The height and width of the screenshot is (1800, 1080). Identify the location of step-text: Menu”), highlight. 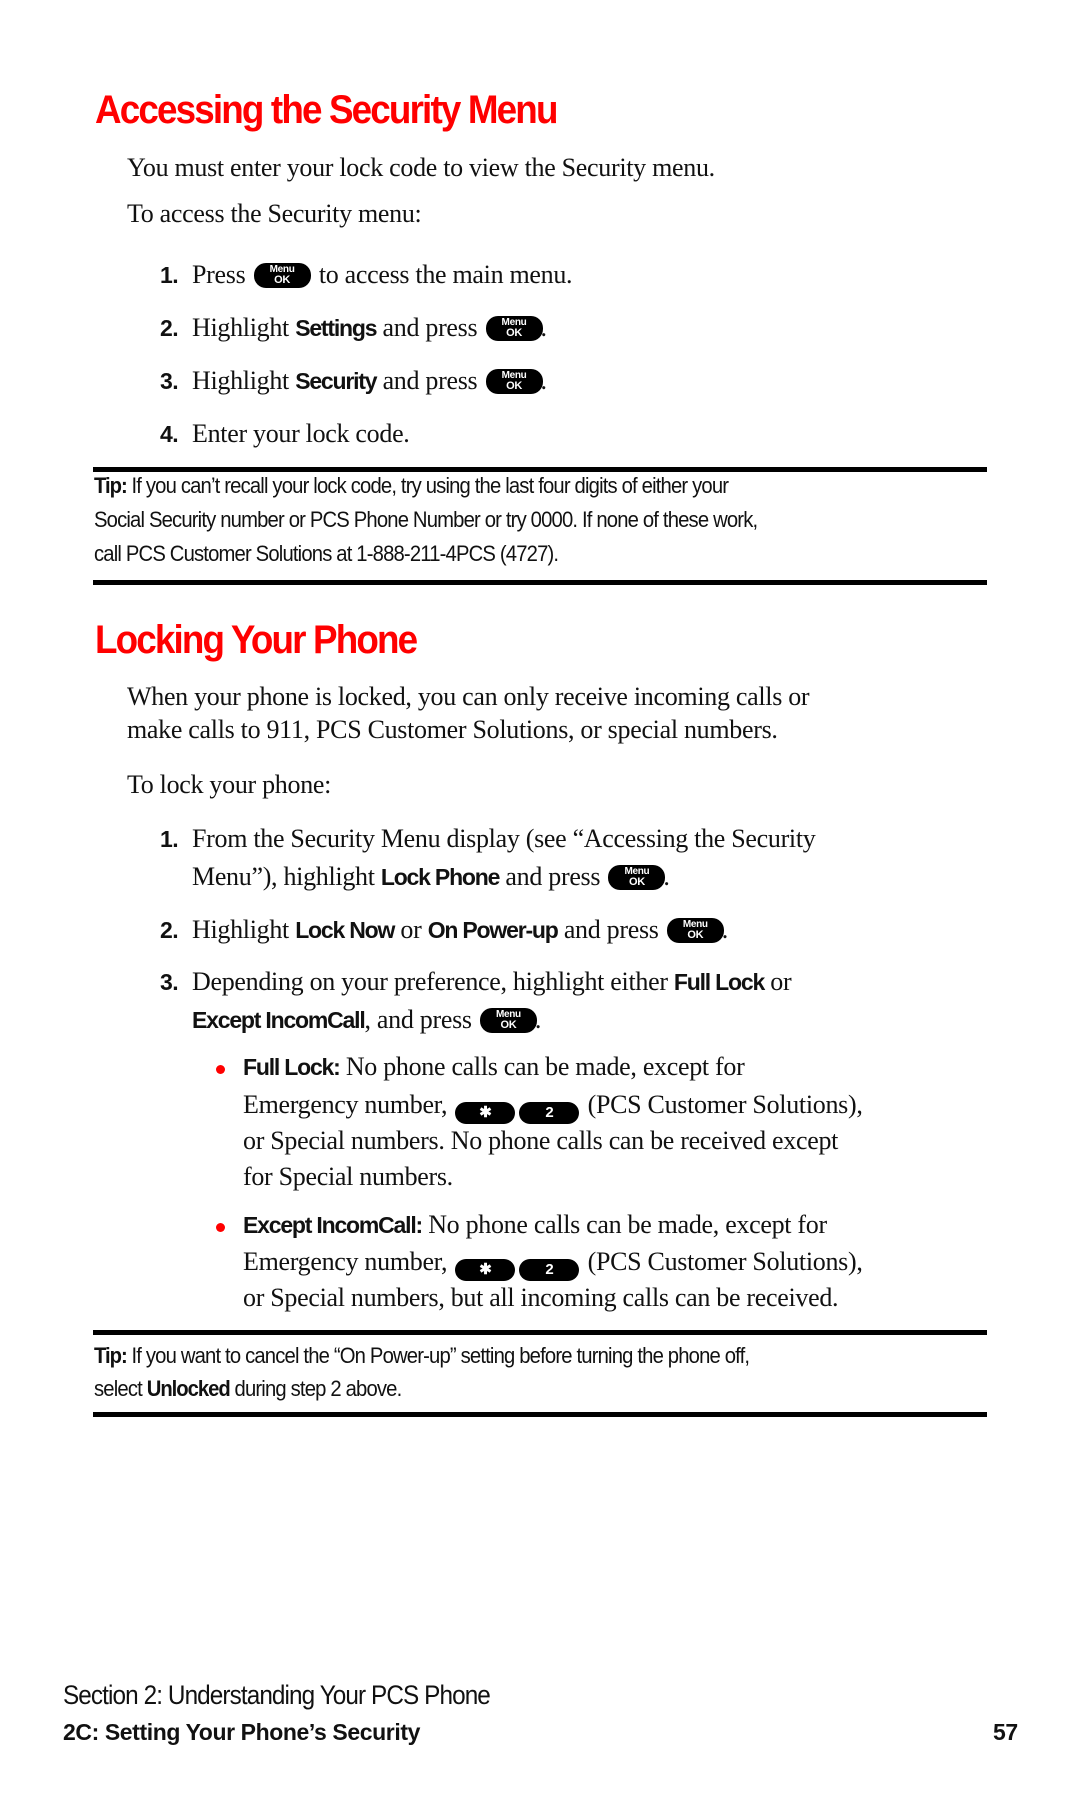
(283, 876).